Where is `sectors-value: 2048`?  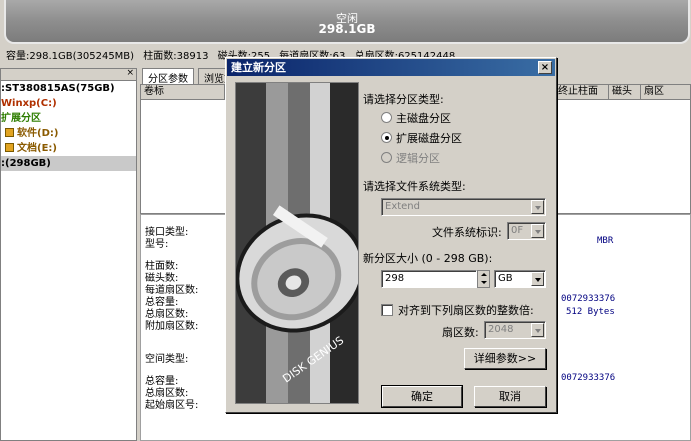
sectors-value: 2048 is located at coordinates (501, 329).